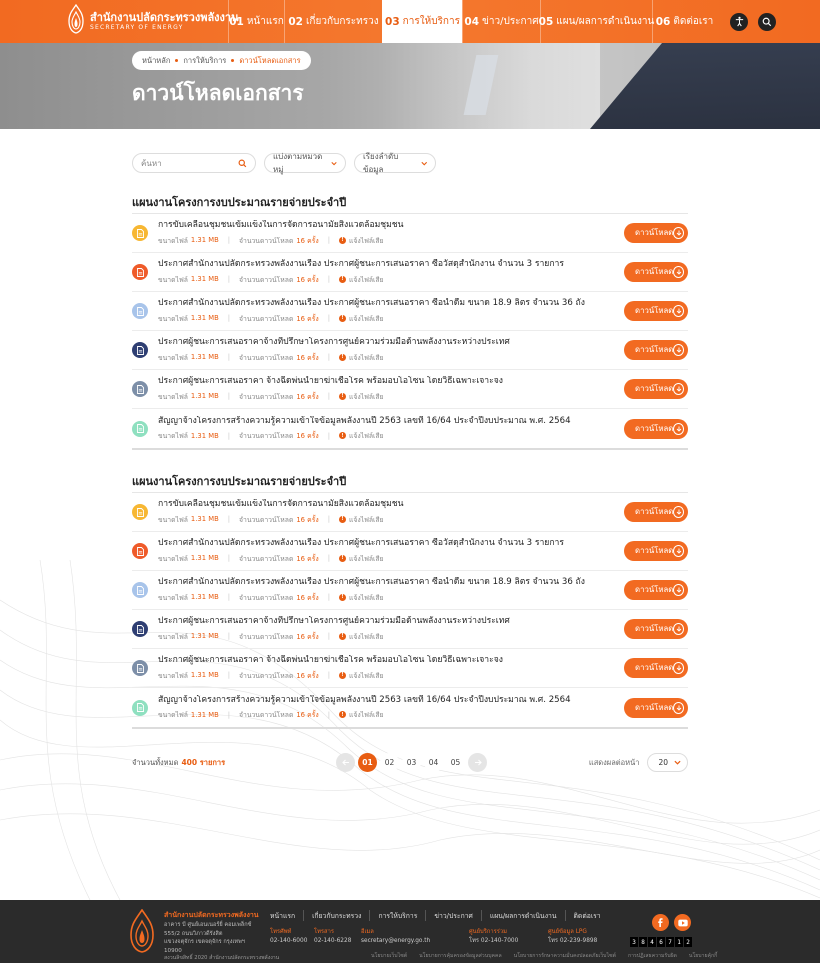  Describe the element at coordinates (477, 762) in the screenshot. I see `next-page-button` at that location.